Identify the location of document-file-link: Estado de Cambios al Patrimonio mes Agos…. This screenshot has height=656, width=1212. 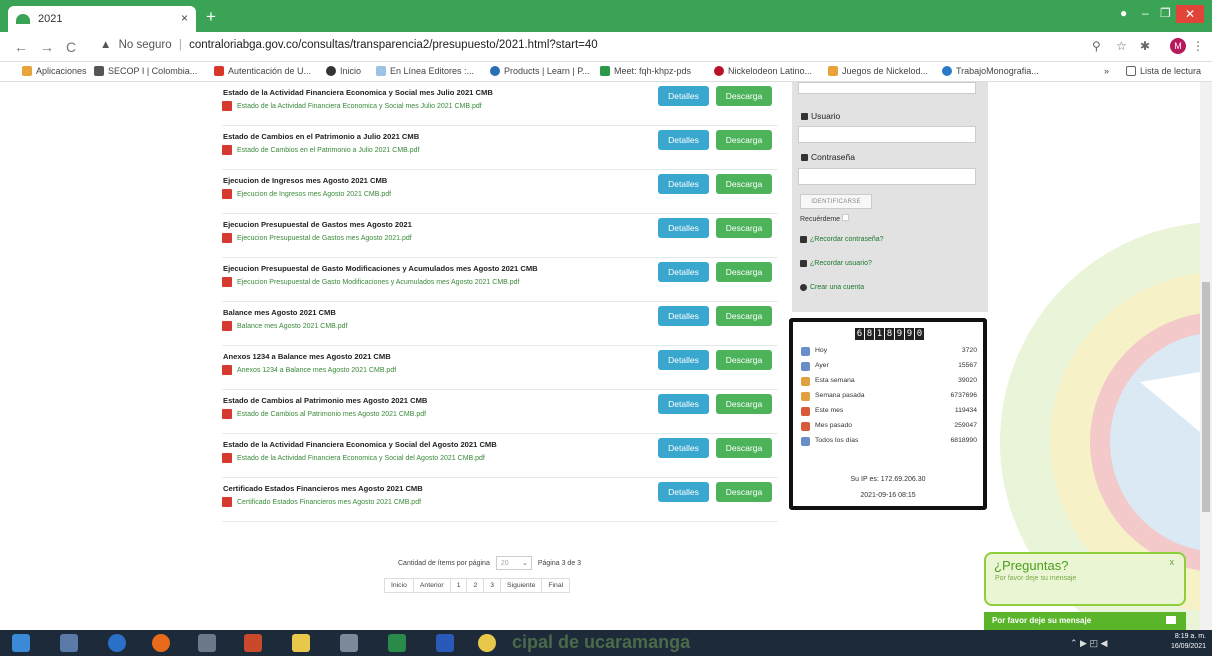
(324, 414).